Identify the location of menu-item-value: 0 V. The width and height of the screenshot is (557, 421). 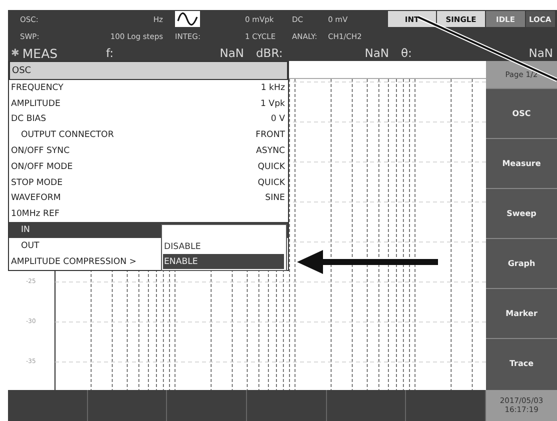
(277, 119).